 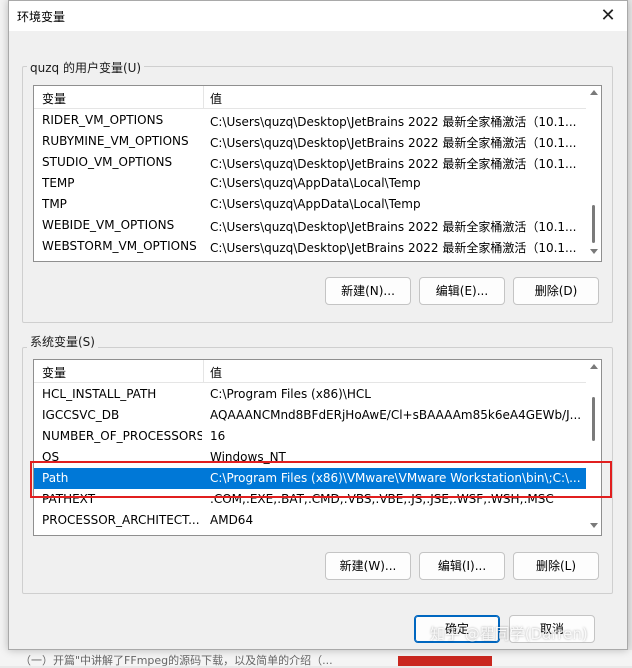 I want to click on system-list-scrollbar, so click(x=594, y=447).